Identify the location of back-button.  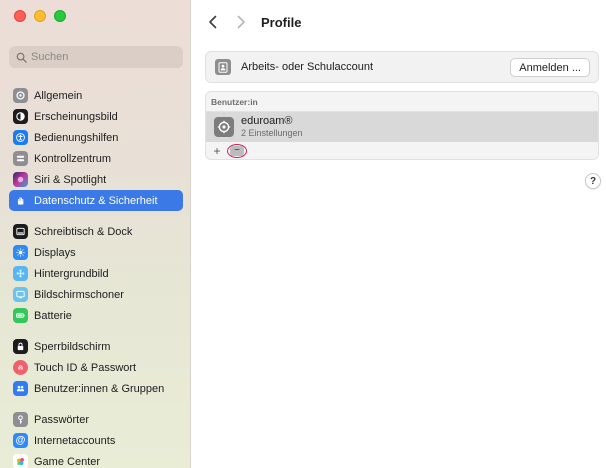
(213, 22).